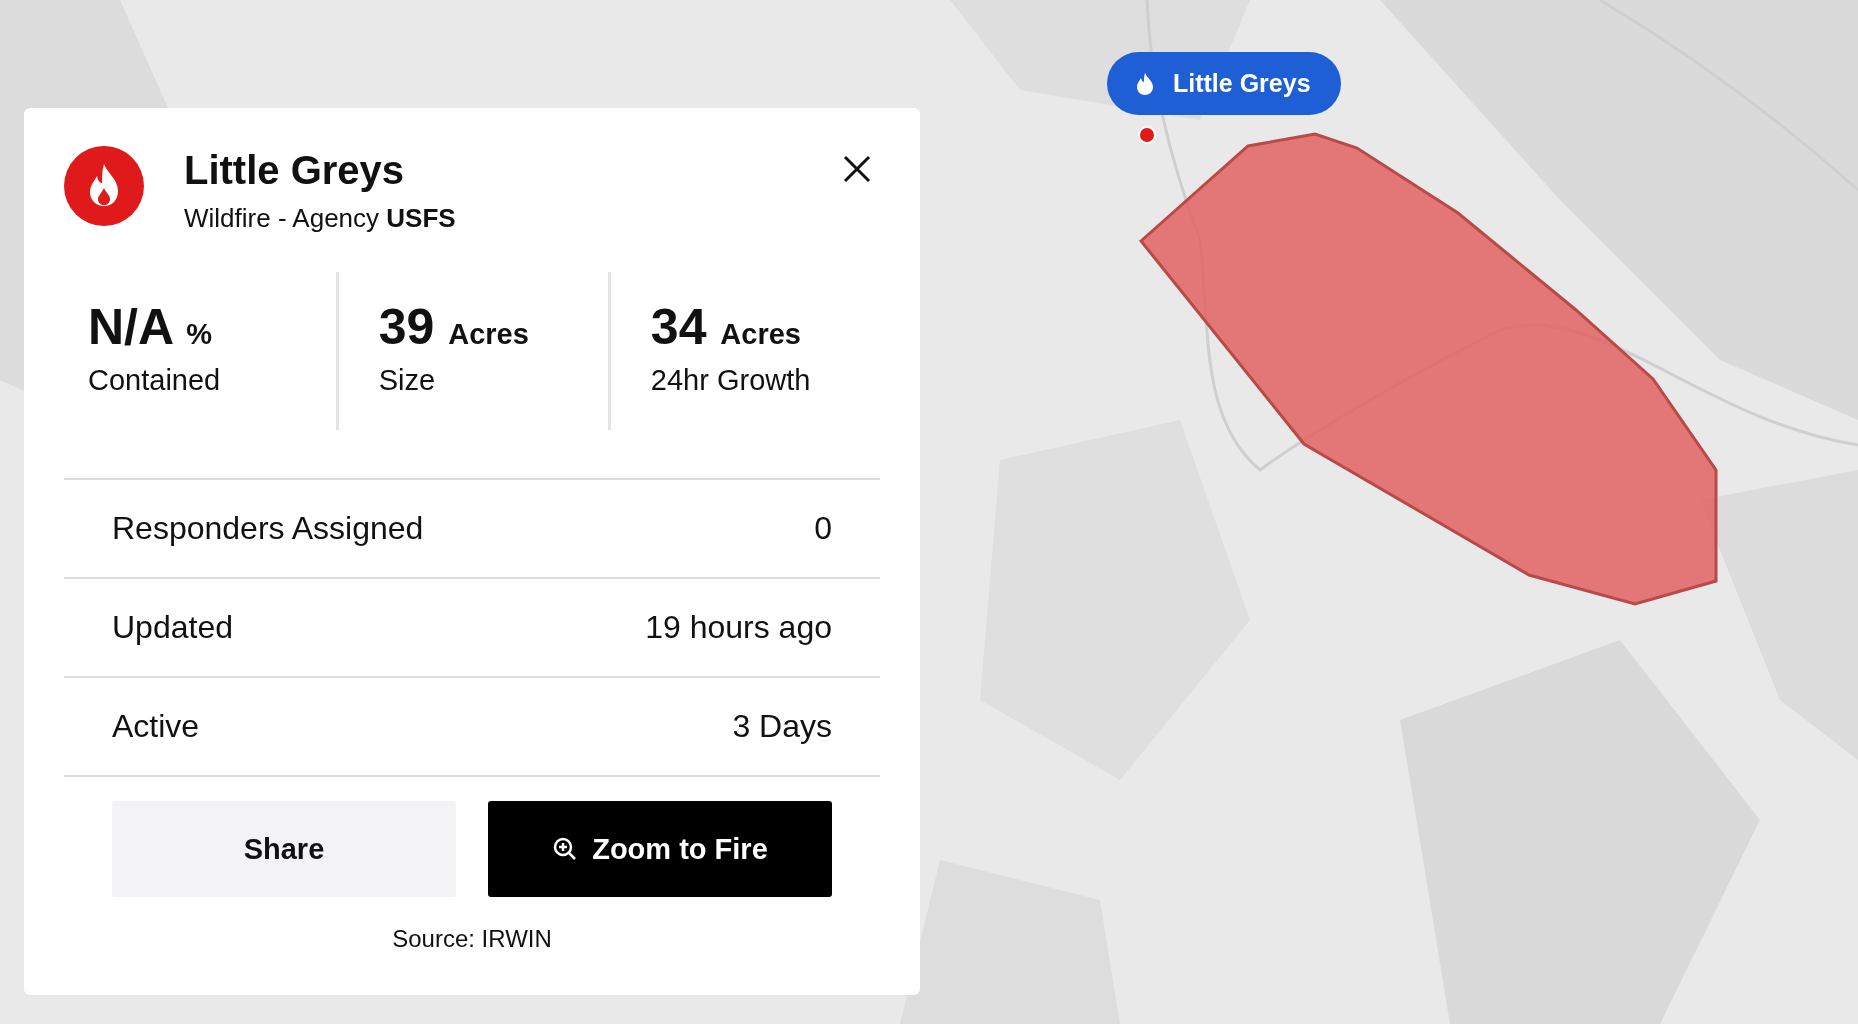 The height and width of the screenshot is (1024, 1858). What do you see at coordinates (268, 528) in the screenshot?
I see `row-label: Responders Assigned` at bounding box center [268, 528].